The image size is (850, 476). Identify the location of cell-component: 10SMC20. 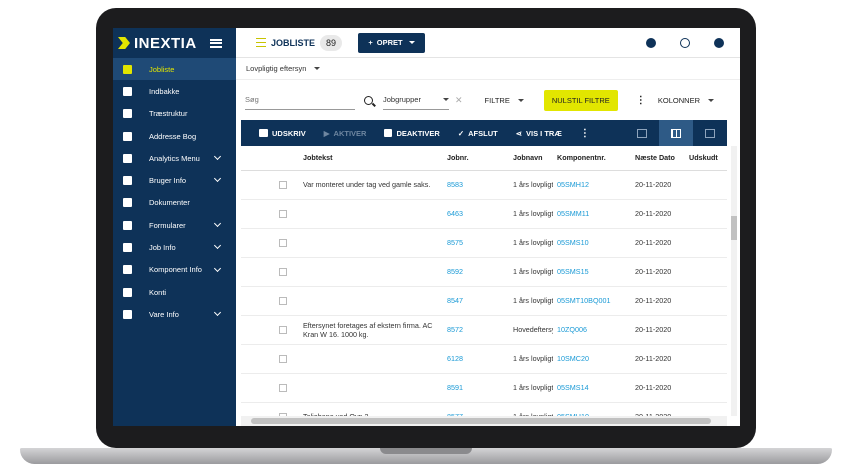
(592, 359).